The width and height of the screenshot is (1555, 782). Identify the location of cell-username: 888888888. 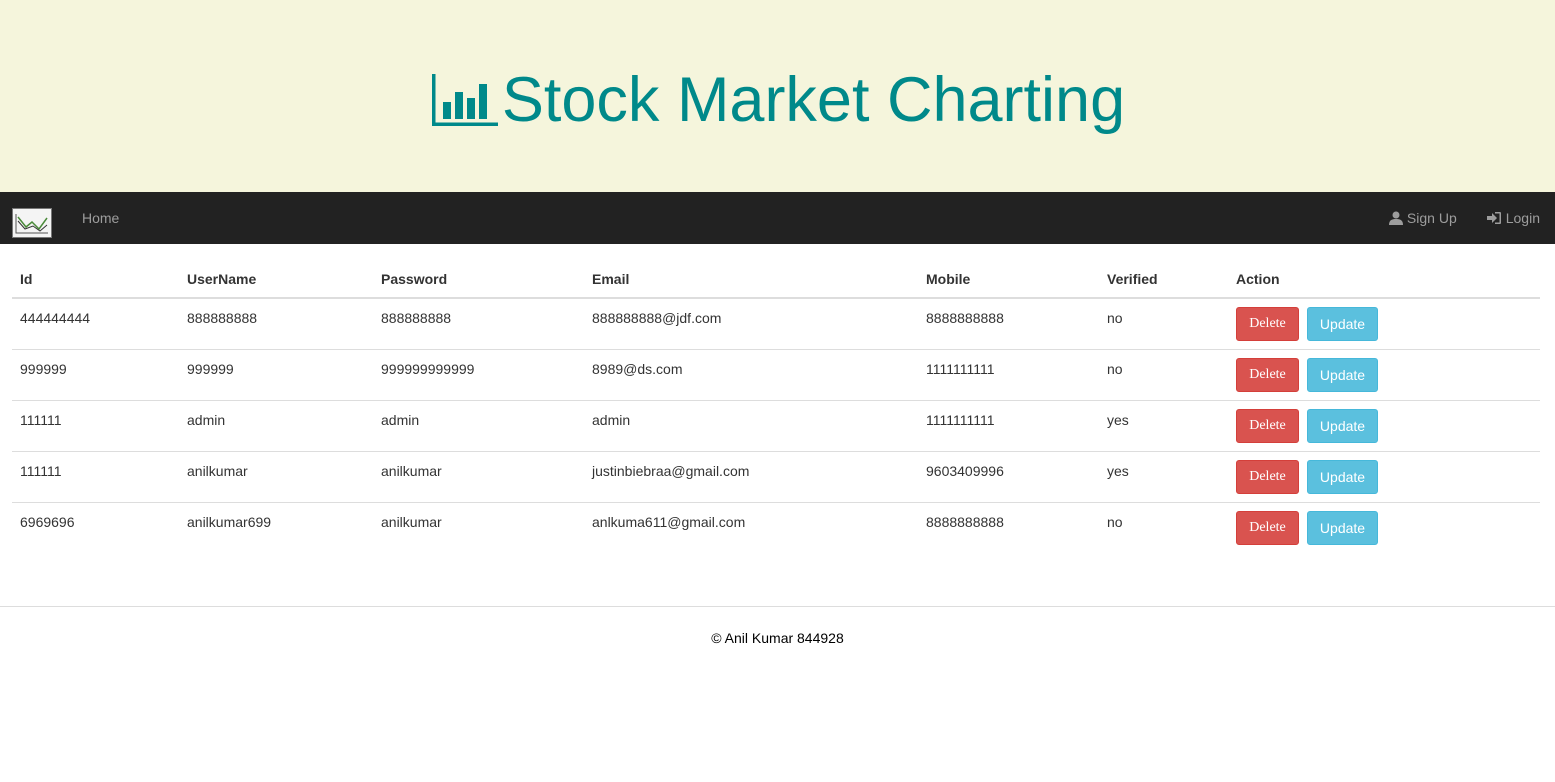
(276, 324).